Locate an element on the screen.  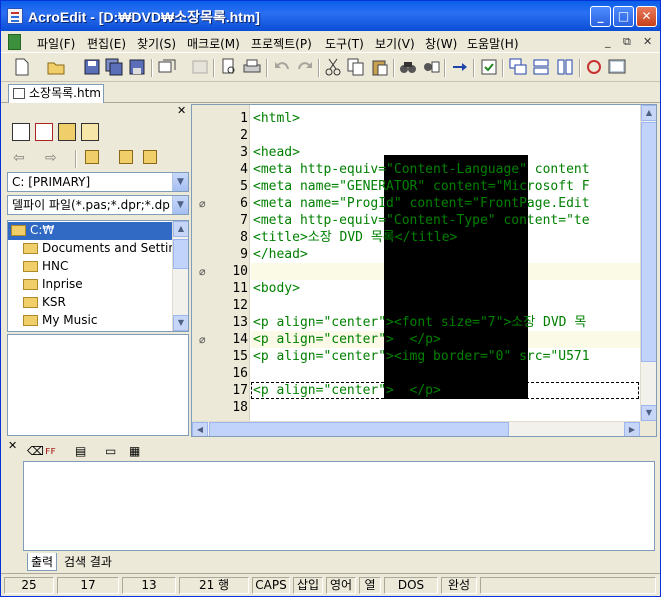
title-bar: AcroEdit - [D:₩DVD₩소장목록.htm] _ □ ✕ is located at coordinates (330, 16).